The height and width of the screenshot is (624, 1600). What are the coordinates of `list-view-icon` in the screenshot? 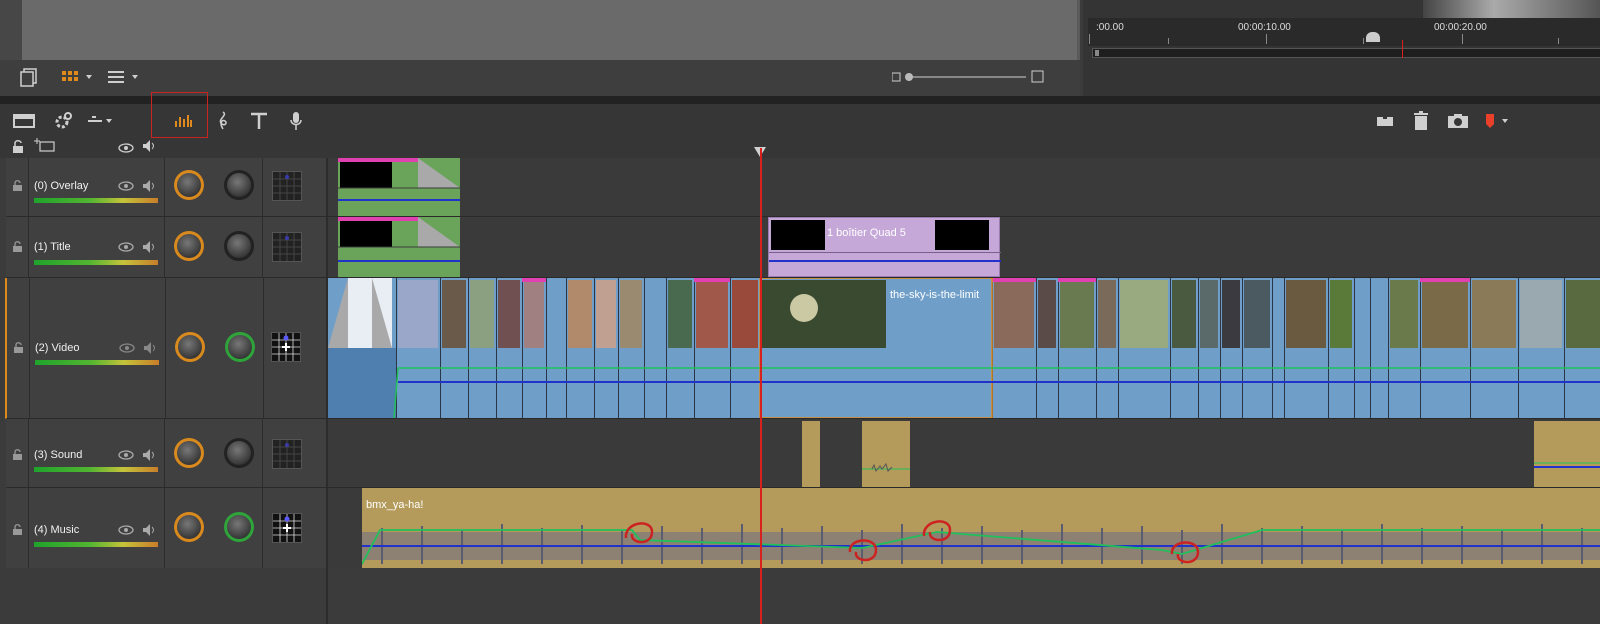 It's located at (124, 77).